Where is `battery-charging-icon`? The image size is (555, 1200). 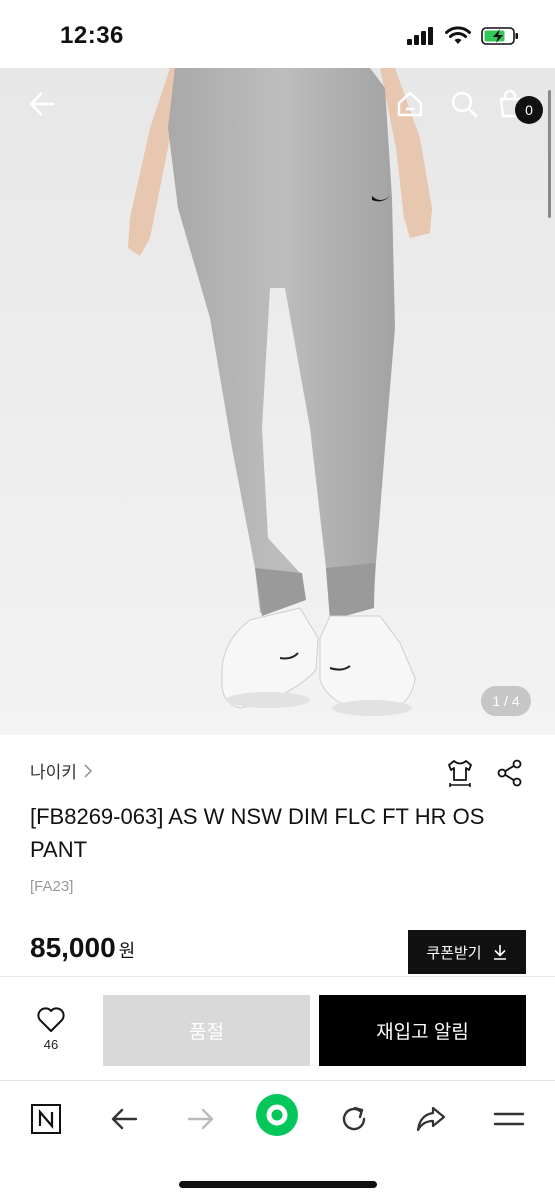 battery-charging-icon is located at coordinates (499, 36).